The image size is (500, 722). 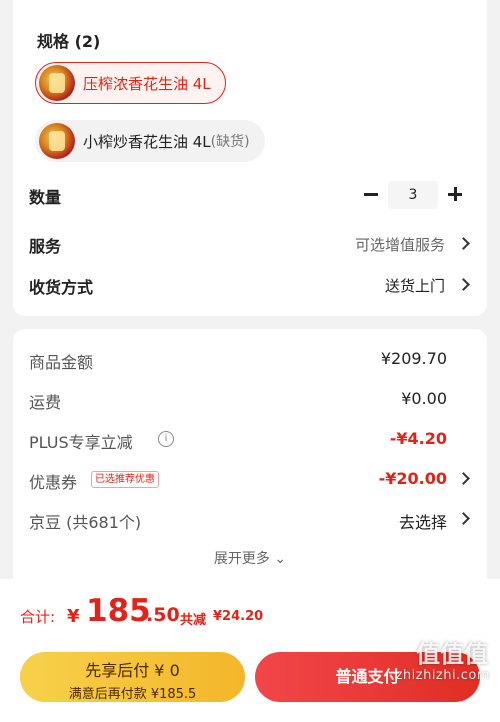 I want to click on quantity-value: 3, so click(x=413, y=195).